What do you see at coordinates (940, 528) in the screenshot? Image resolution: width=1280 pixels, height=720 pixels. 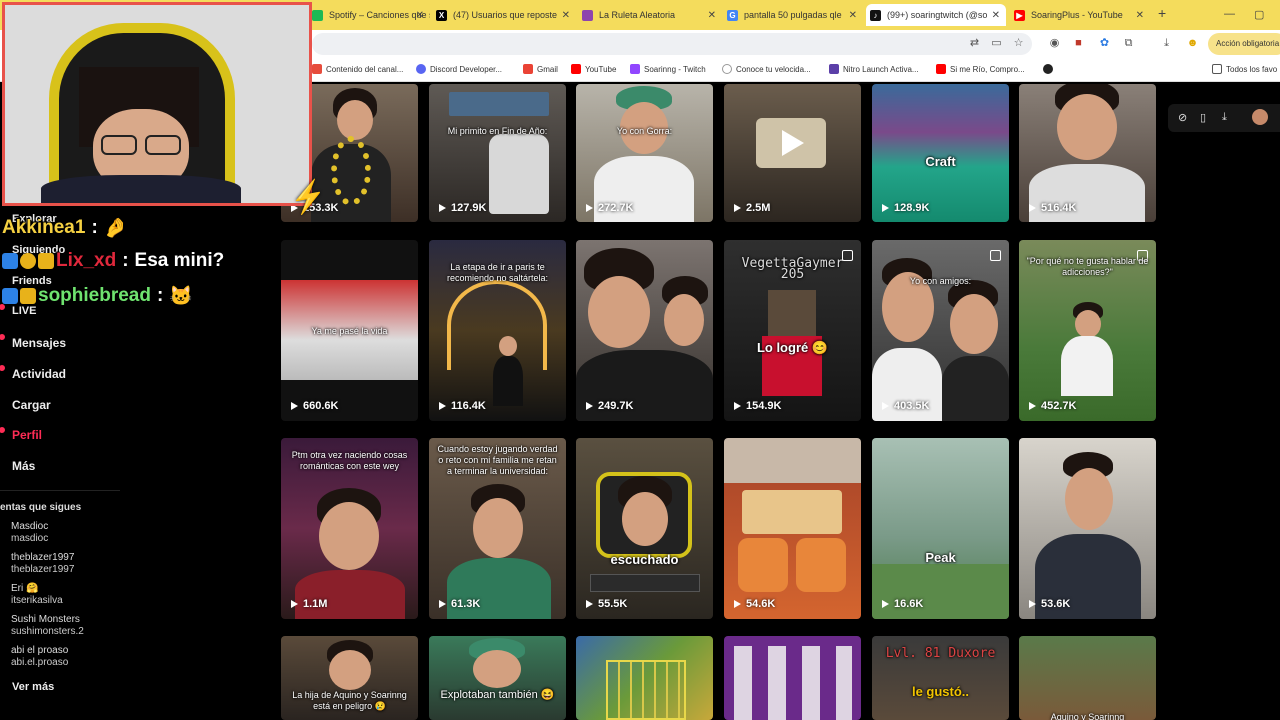 I see `video-card: Peak 16.6K` at bounding box center [940, 528].